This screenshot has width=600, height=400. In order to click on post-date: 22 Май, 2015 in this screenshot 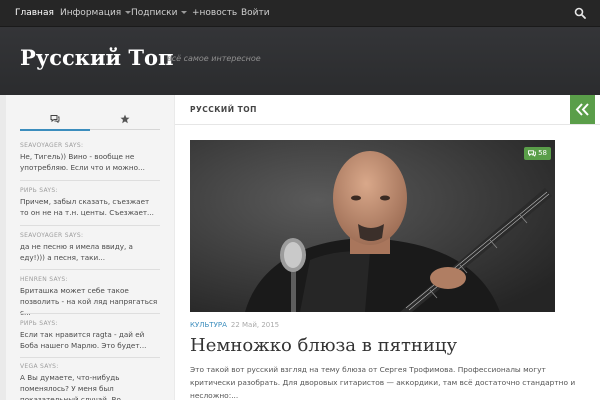, I will do `click(255, 325)`.